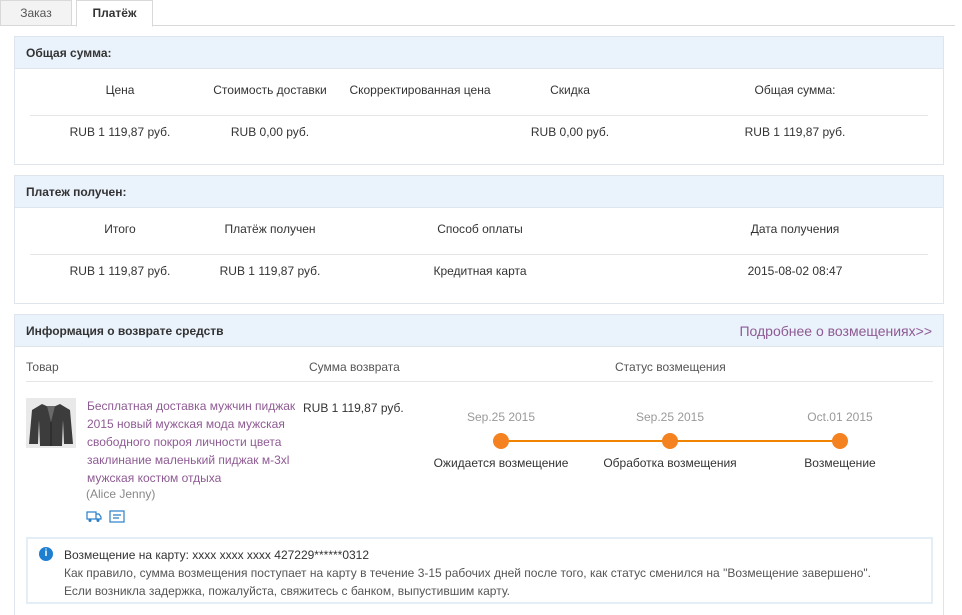  Describe the element at coordinates (42, 367) in the screenshot. I see `refund-col-product: Товар` at that location.